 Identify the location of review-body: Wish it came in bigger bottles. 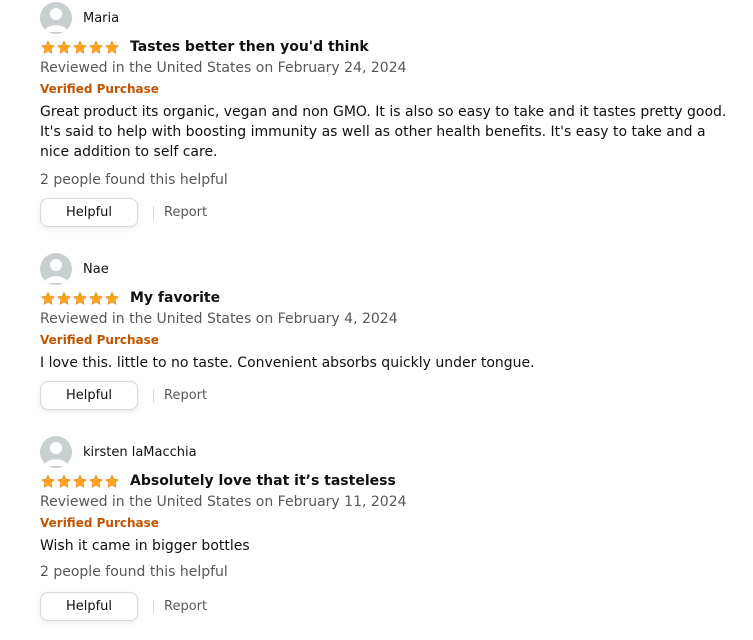
(145, 546).